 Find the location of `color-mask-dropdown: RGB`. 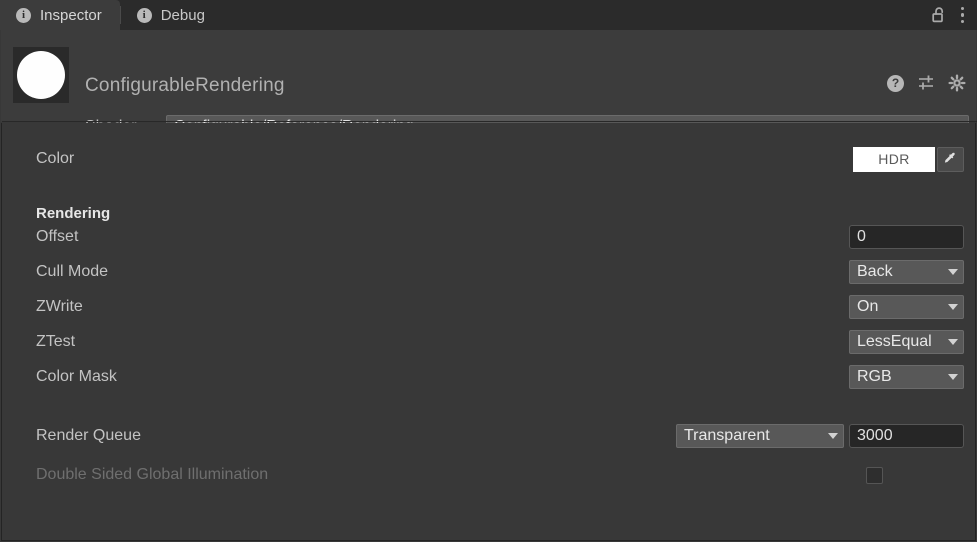

color-mask-dropdown: RGB is located at coordinates (906, 377).